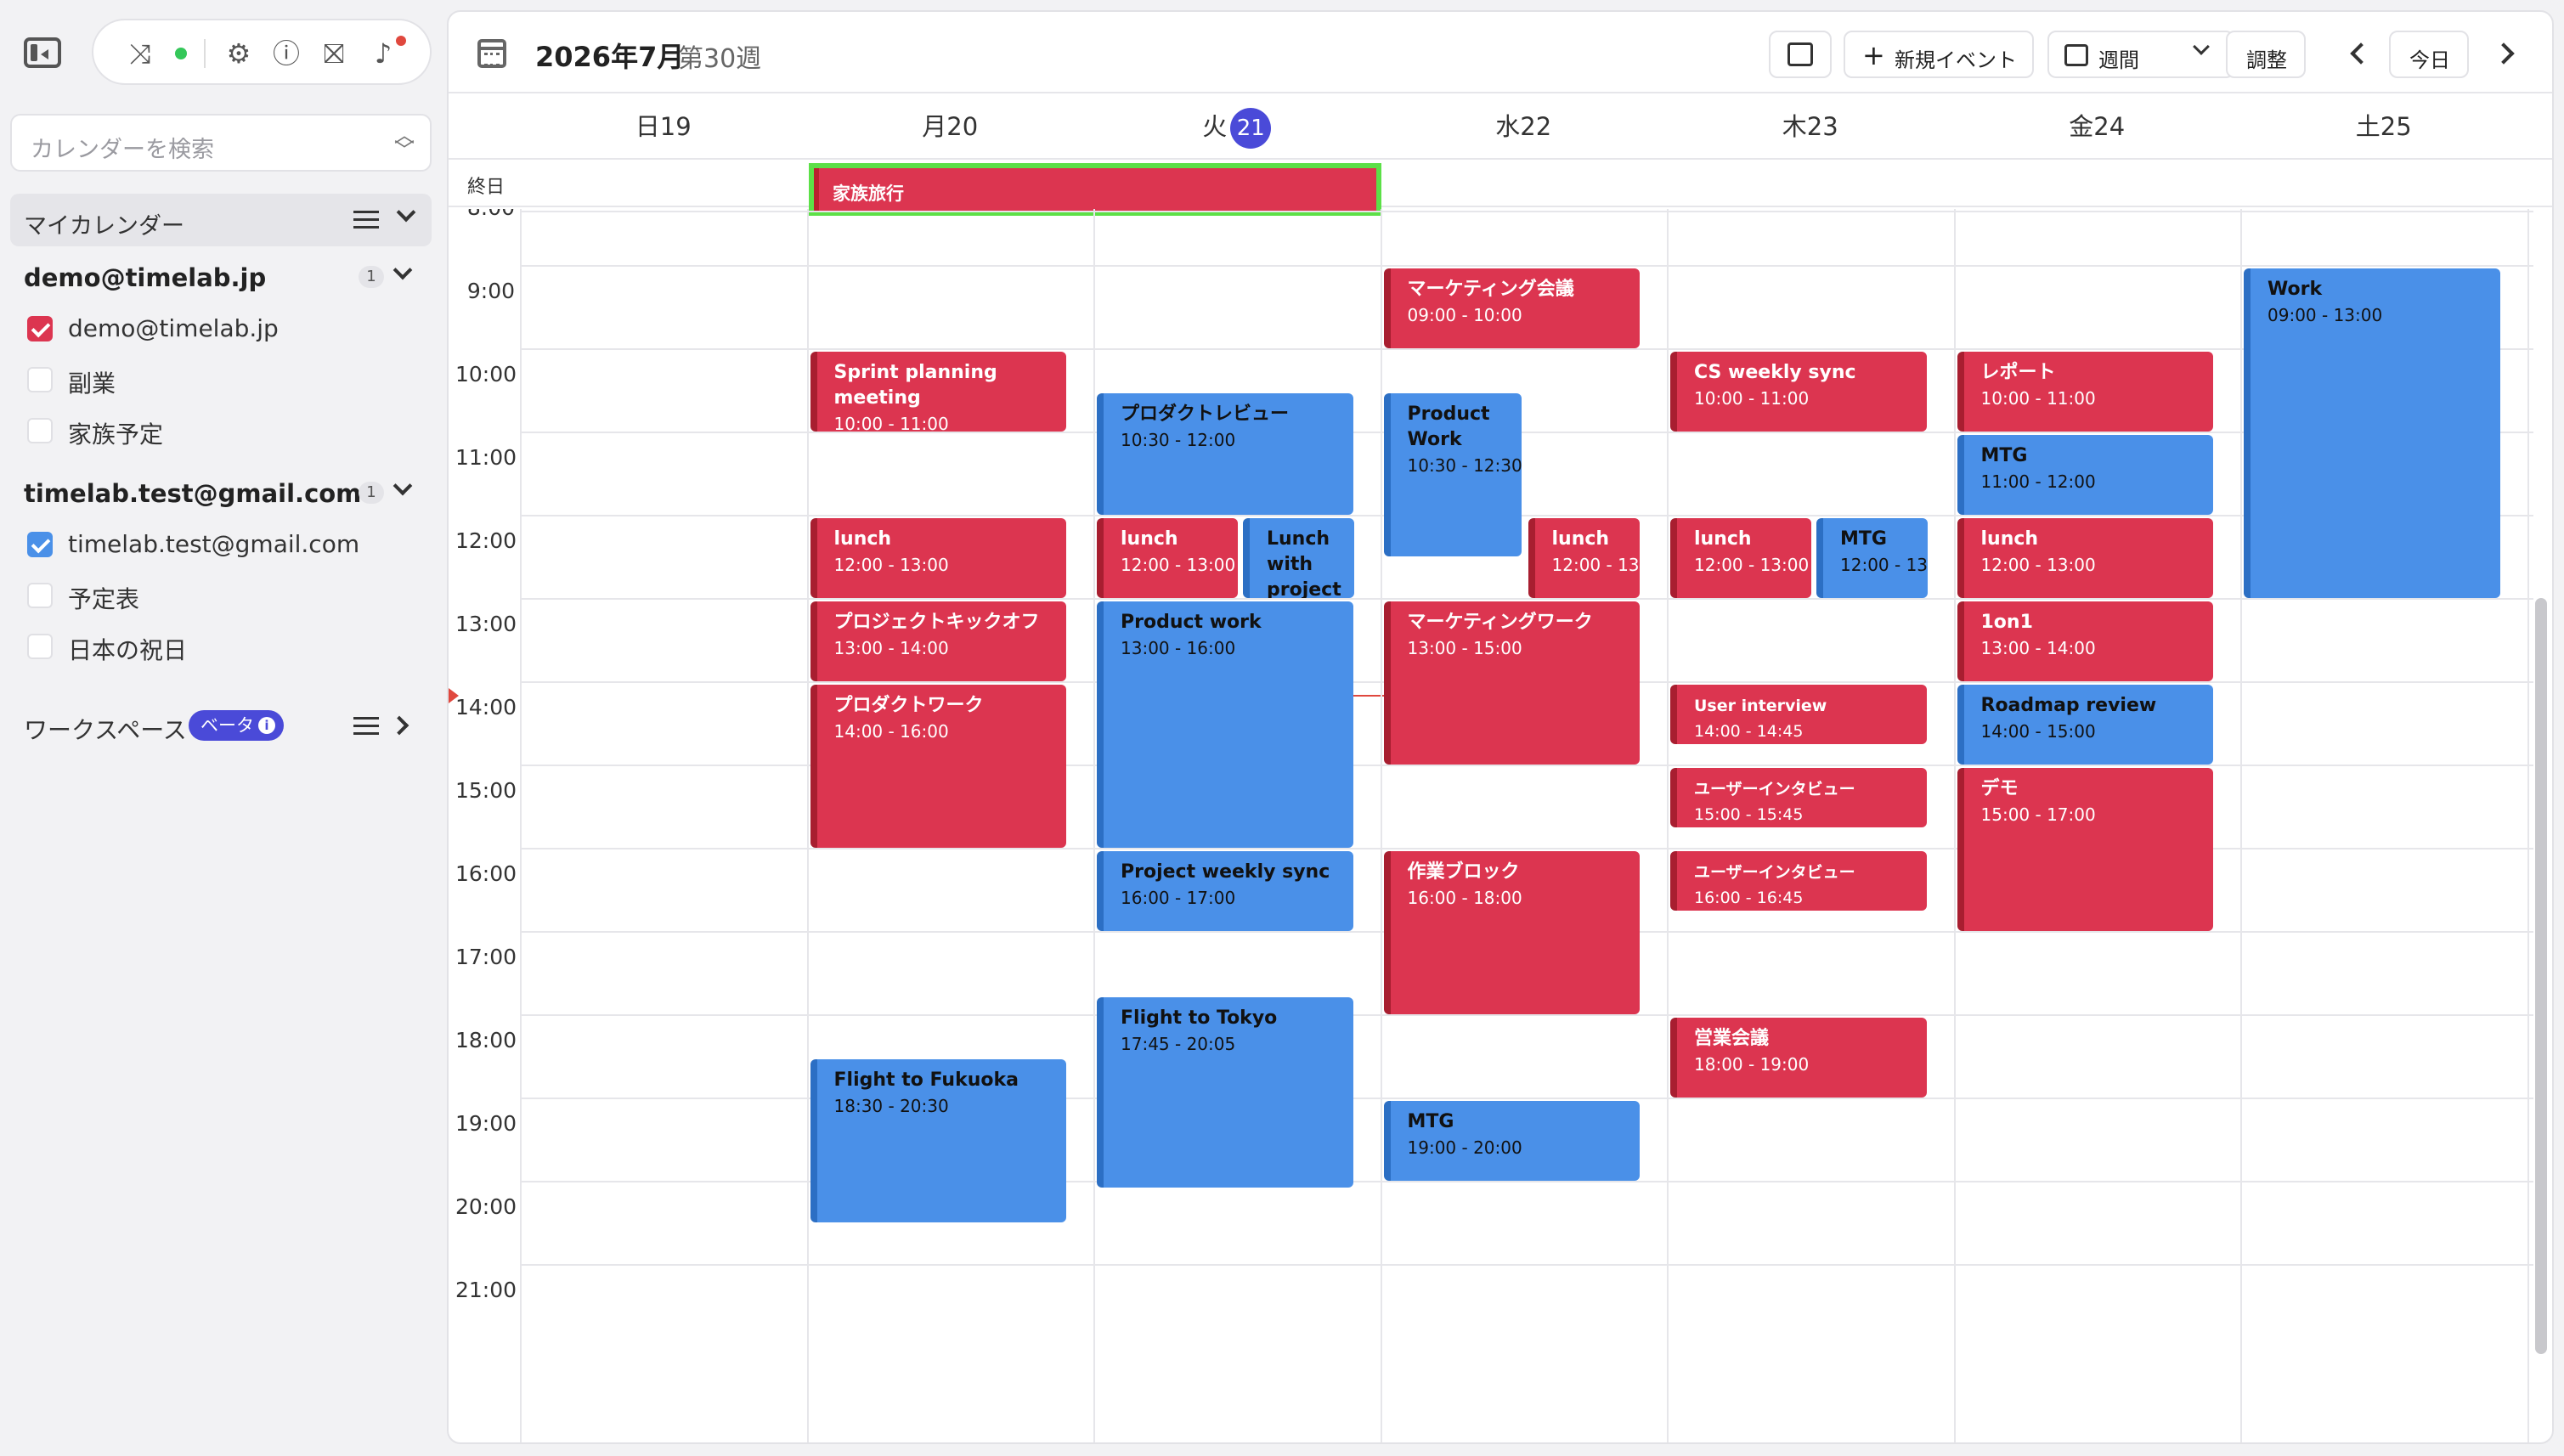 The width and height of the screenshot is (2564, 1456). Describe the element at coordinates (491, 291) in the screenshot. I see `time-label: 9:00` at that location.